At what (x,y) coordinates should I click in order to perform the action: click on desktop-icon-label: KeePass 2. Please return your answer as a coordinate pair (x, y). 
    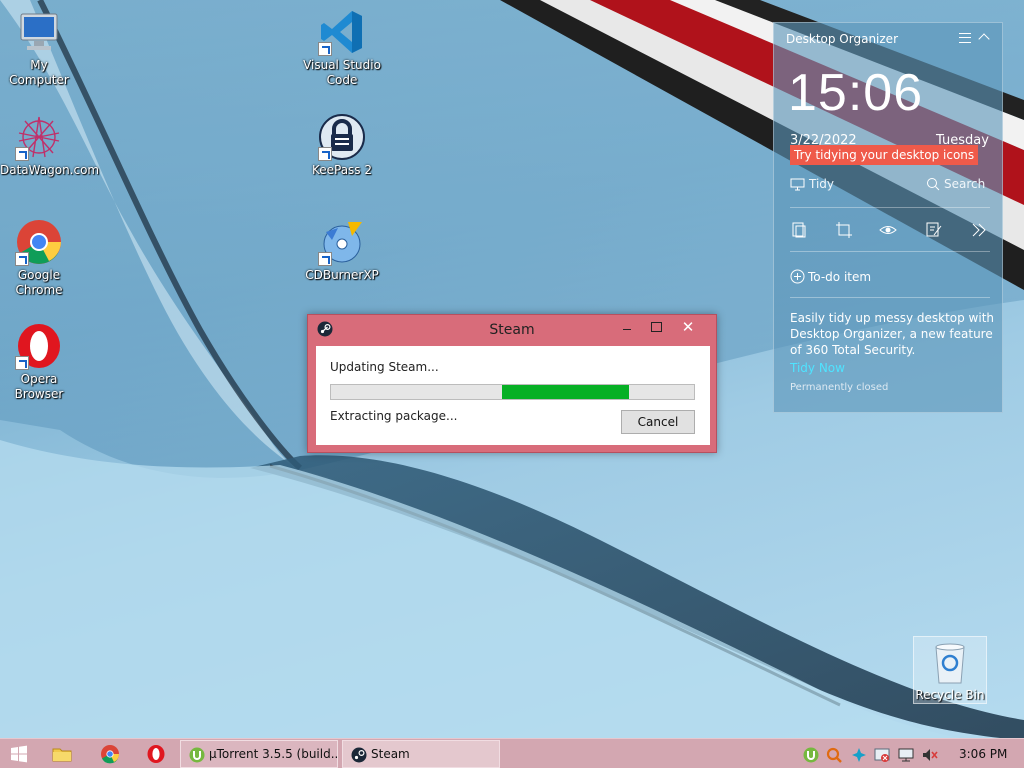
    Looking at the image, I should click on (342, 170).